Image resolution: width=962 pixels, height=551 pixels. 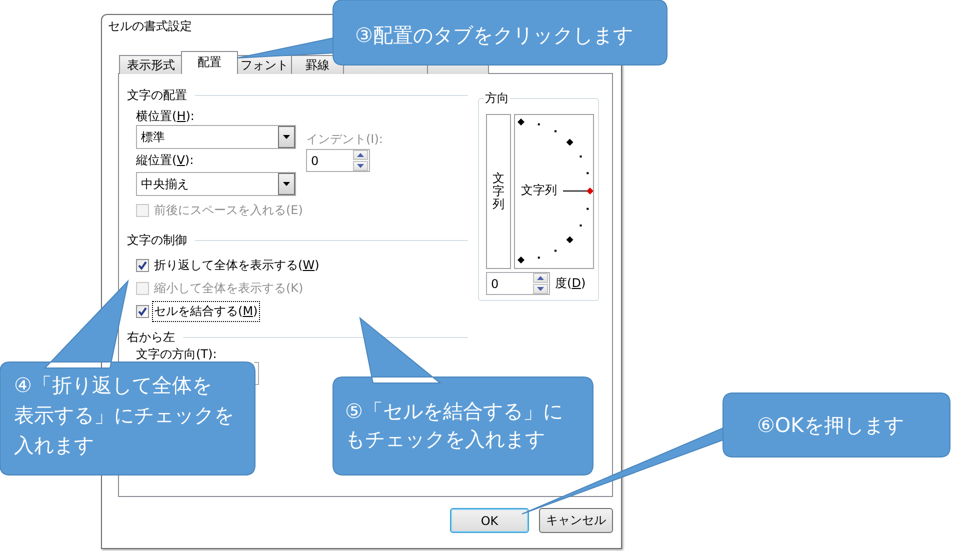 I want to click on field-label: 横位置(H):, so click(x=166, y=116).